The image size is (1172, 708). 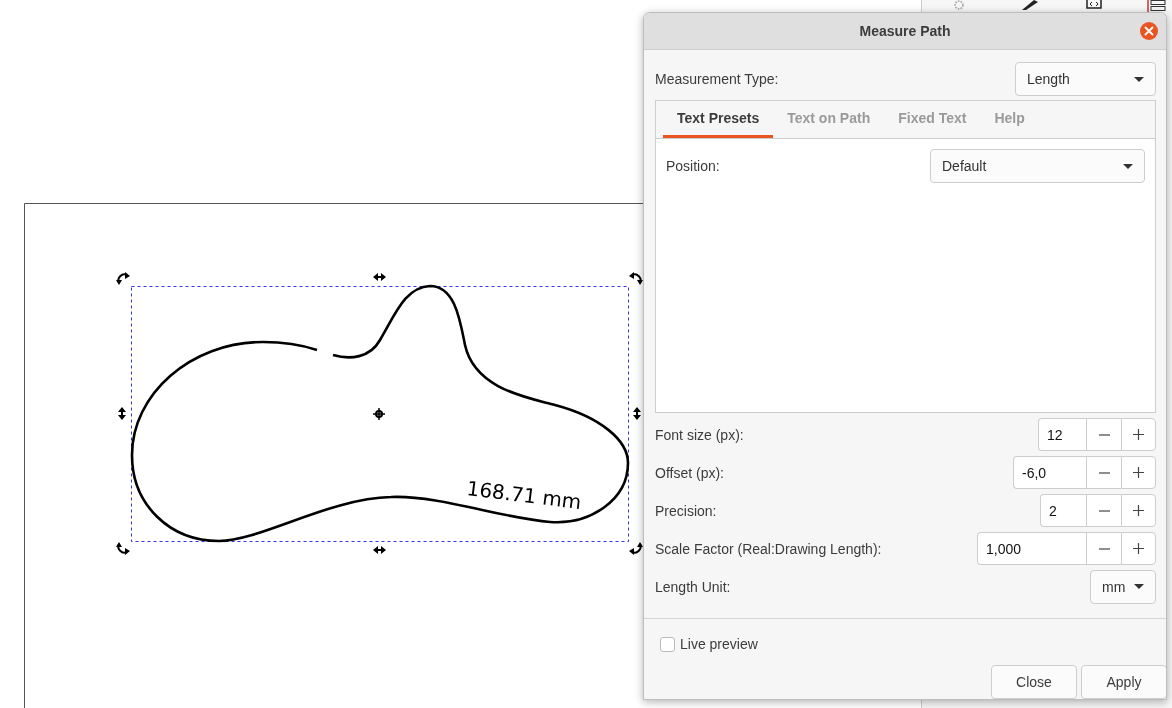 What do you see at coordinates (1156, 6) in the screenshot?
I see `layers-icon` at bounding box center [1156, 6].